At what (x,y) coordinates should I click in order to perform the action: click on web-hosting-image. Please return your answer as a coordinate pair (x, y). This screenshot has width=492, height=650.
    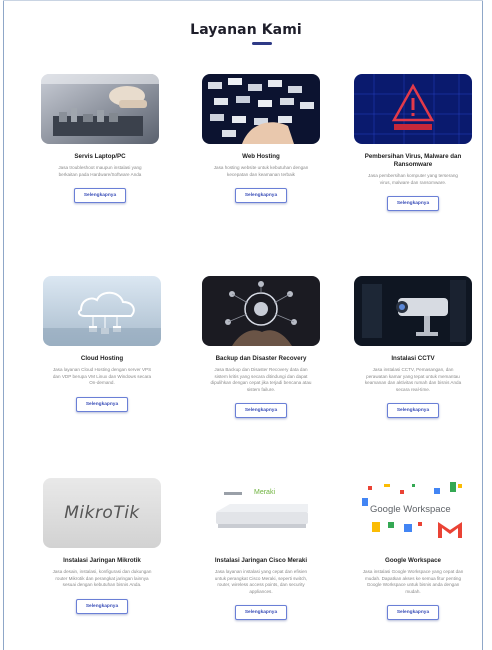
    Looking at the image, I should click on (261, 109).